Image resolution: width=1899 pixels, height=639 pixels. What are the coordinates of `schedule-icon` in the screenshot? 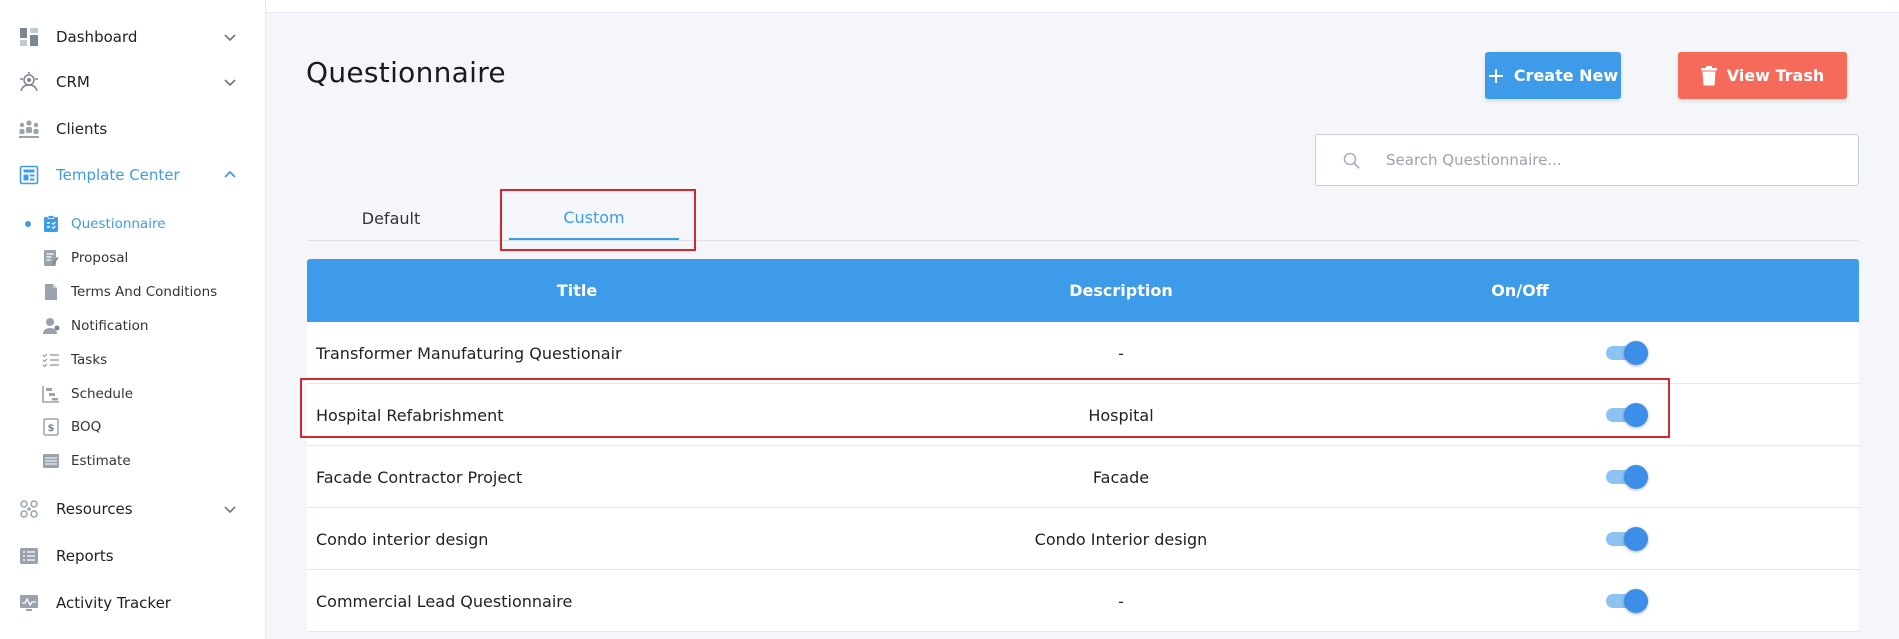 It's located at (51, 394).